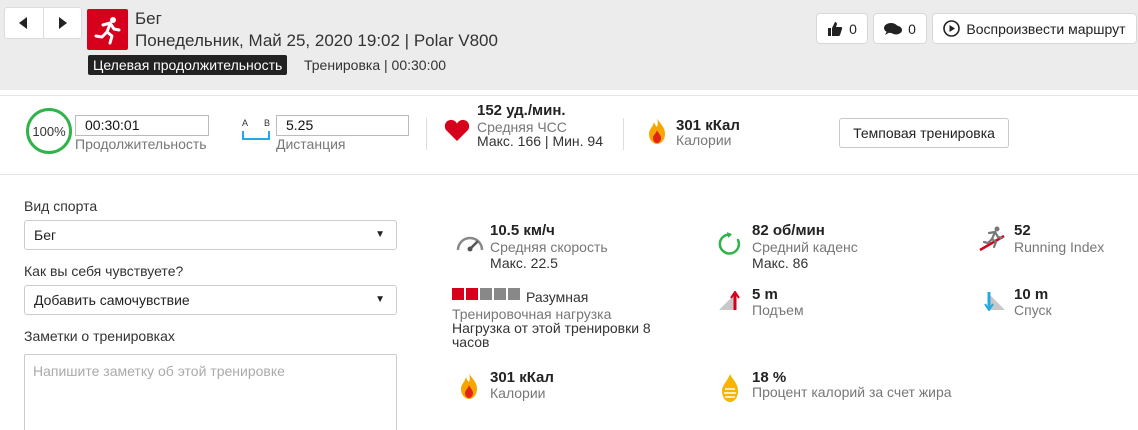 Image resolution: width=1138 pixels, height=430 pixels. Describe the element at coordinates (729, 300) in the screenshot. I see `ascent-icon` at that location.